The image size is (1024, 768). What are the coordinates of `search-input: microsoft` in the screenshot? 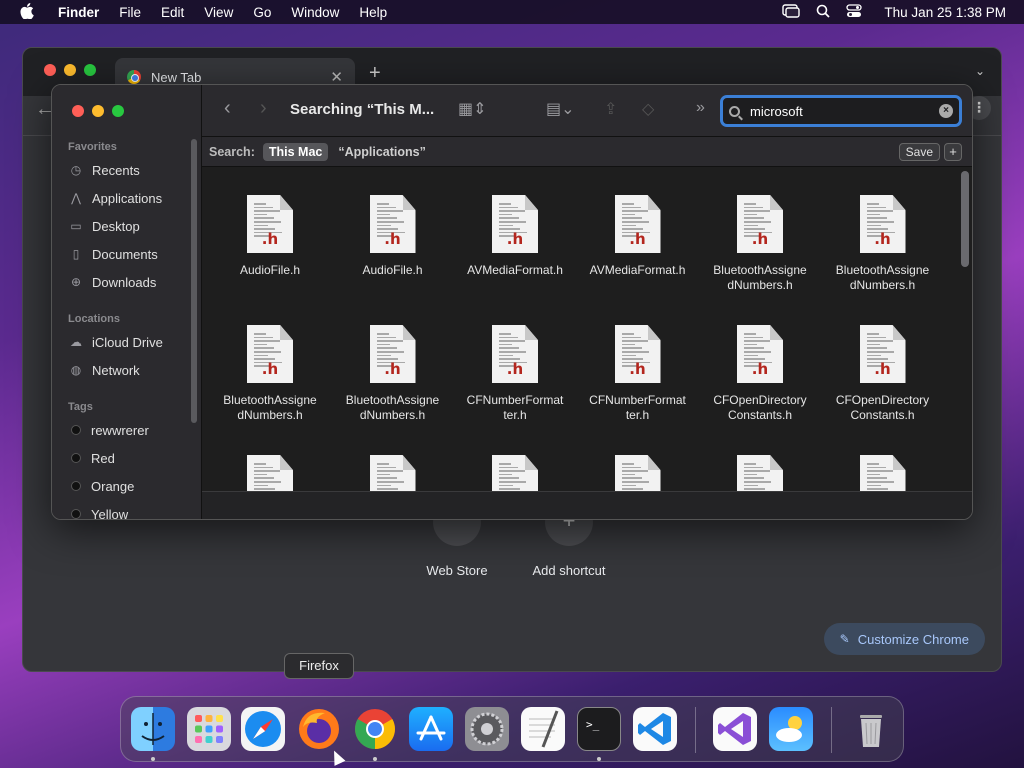 It's located at (776, 111).